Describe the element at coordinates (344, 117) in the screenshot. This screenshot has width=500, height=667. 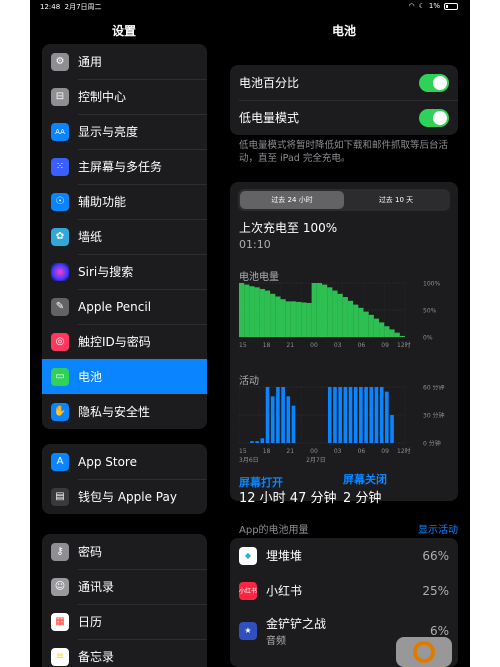
I see `low-power-row: 低电量模式` at that location.